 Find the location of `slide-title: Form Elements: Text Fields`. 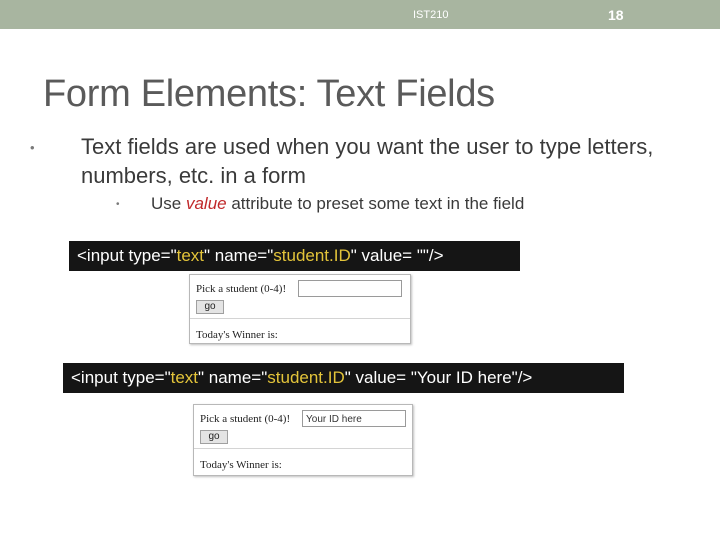

slide-title: Form Elements: Text Fields is located at coordinates (269, 94).